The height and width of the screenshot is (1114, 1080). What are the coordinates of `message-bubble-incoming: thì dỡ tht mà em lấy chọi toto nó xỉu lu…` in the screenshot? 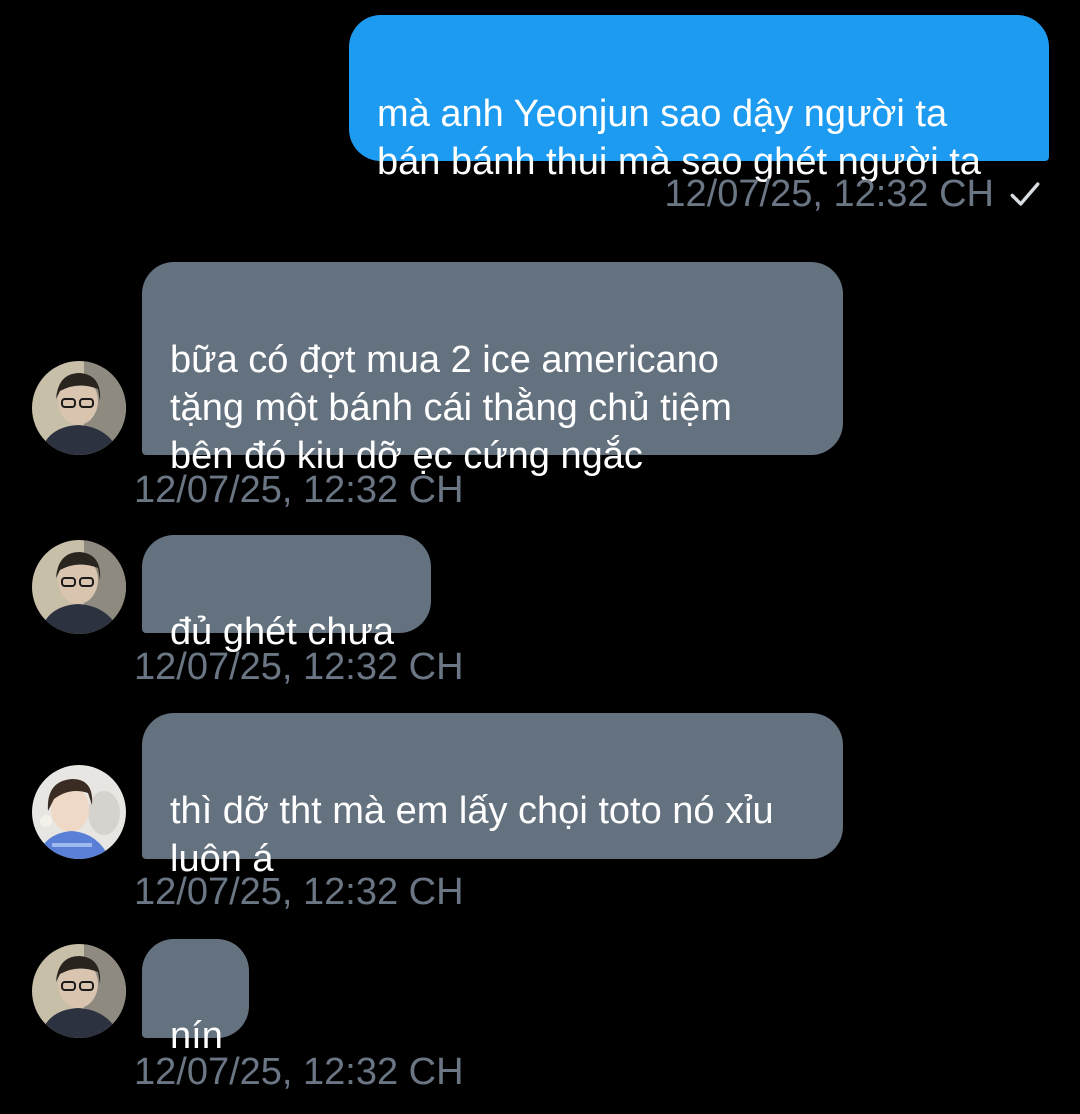 It's located at (492, 796).